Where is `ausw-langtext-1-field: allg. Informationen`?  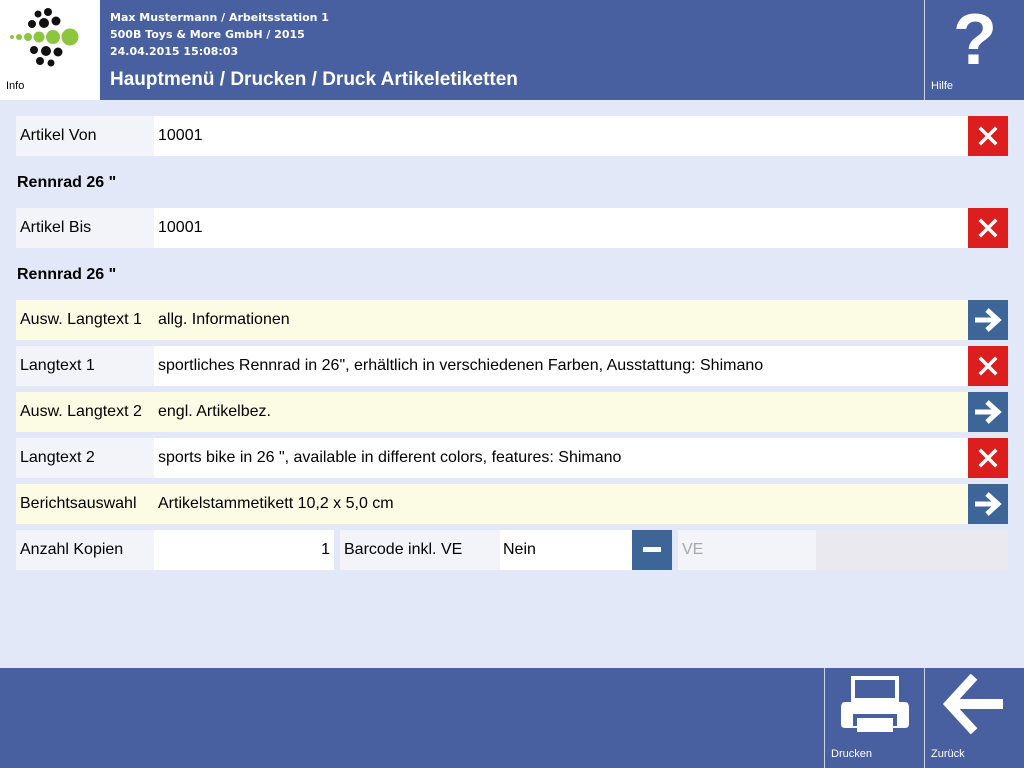
ausw-langtext-1-field: allg. Informationen is located at coordinates (561, 320).